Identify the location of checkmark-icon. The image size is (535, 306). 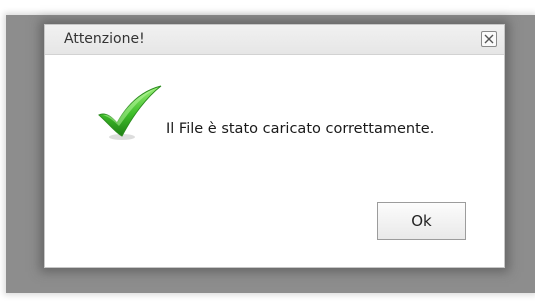
(130, 112).